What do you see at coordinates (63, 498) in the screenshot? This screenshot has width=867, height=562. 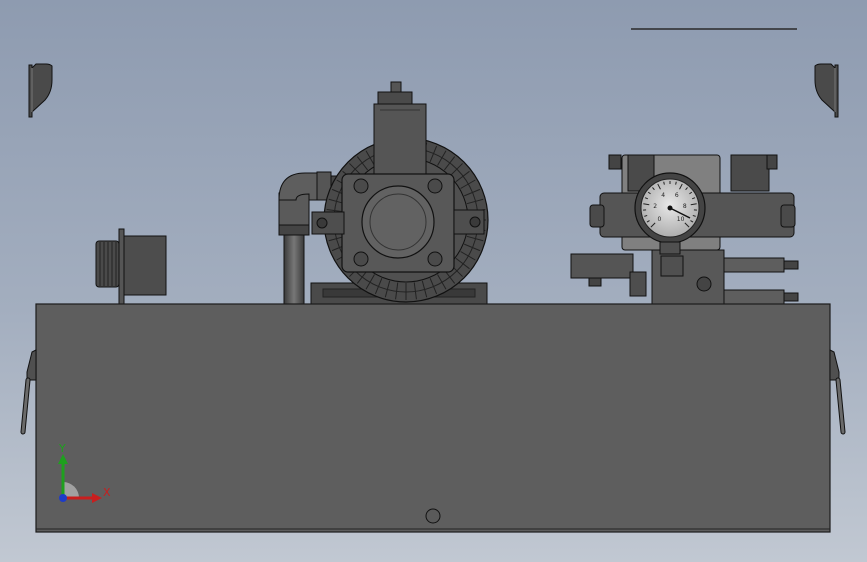 I see `triad-z-axis` at bounding box center [63, 498].